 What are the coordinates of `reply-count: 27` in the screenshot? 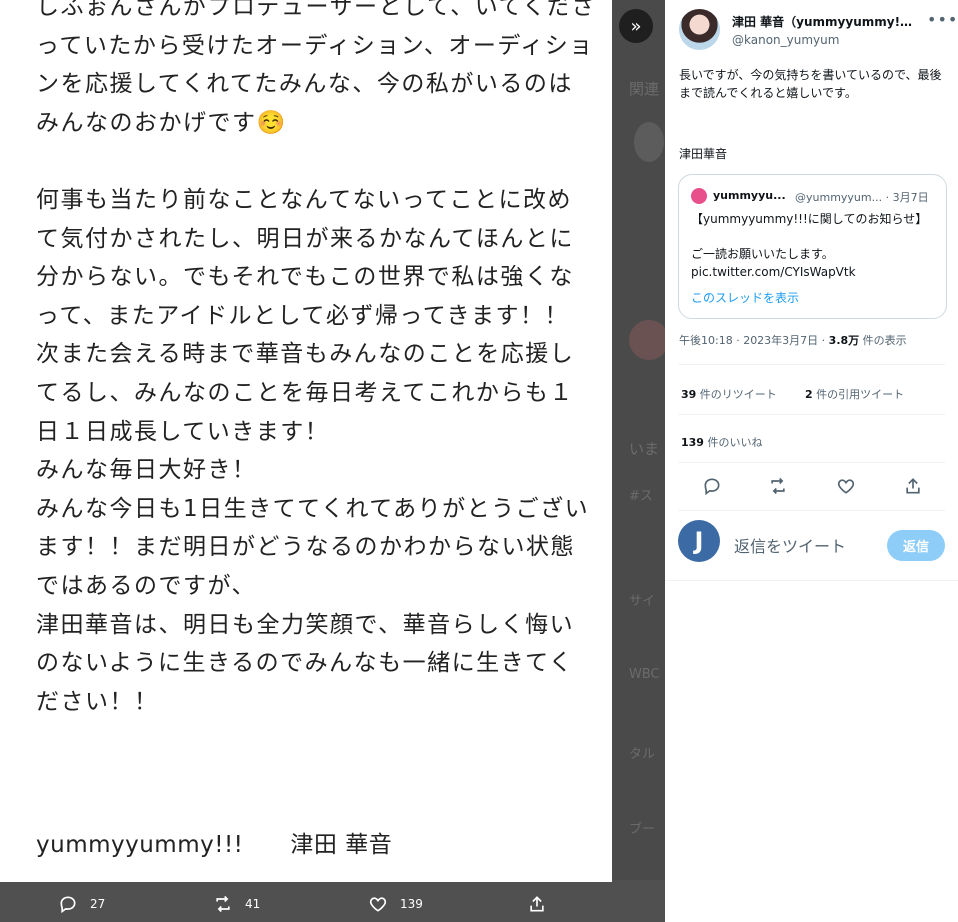 It's located at (98, 904).